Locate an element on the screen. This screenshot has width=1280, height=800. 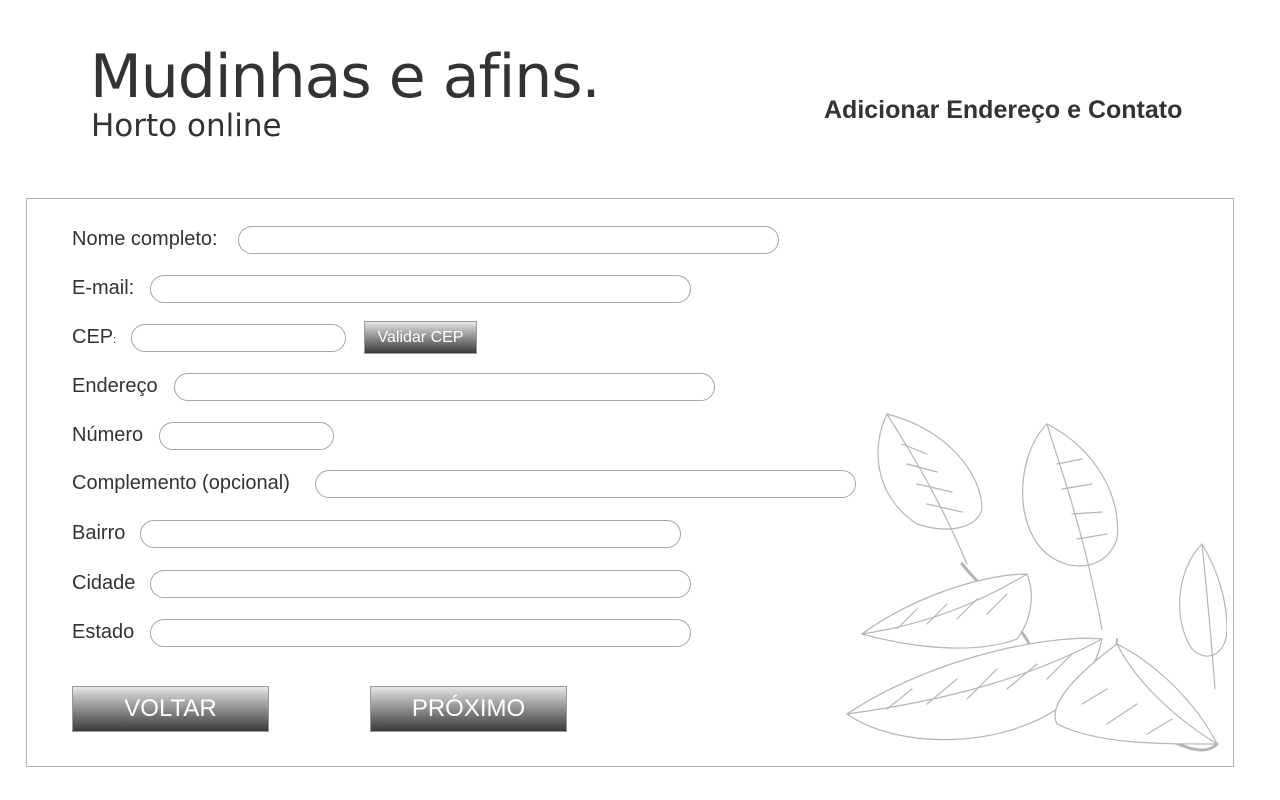
page-heading: Adicionar Endereço e Contato is located at coordinates (1003, 110).